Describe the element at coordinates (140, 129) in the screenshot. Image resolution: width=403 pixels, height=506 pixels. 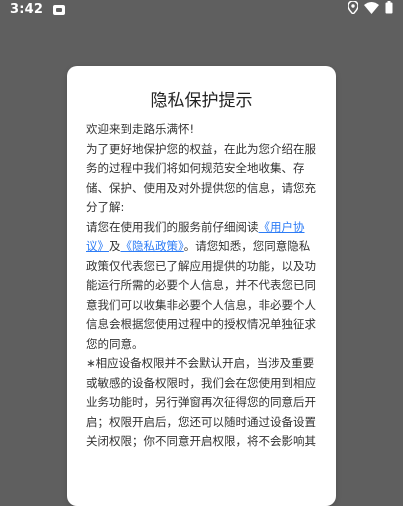
I see `welcome-text: 欢迎来到走路乐满怀!` at that location.